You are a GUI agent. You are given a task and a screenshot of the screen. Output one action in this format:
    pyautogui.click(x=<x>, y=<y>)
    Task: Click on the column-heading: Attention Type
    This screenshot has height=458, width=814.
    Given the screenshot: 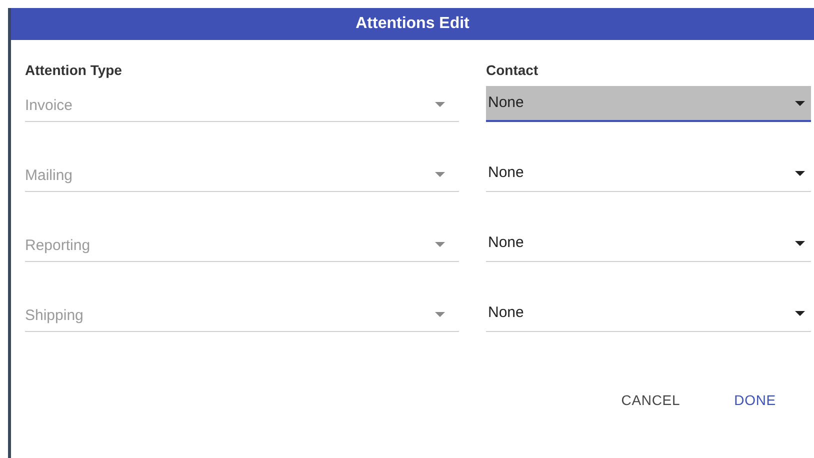 What is the action you would take?
    pyautogui.click(x=74, y=70)
    